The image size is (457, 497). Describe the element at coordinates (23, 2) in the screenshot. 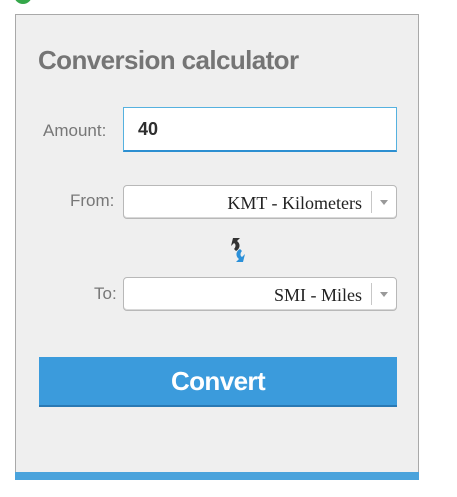

I see `status-indicator` at that location.